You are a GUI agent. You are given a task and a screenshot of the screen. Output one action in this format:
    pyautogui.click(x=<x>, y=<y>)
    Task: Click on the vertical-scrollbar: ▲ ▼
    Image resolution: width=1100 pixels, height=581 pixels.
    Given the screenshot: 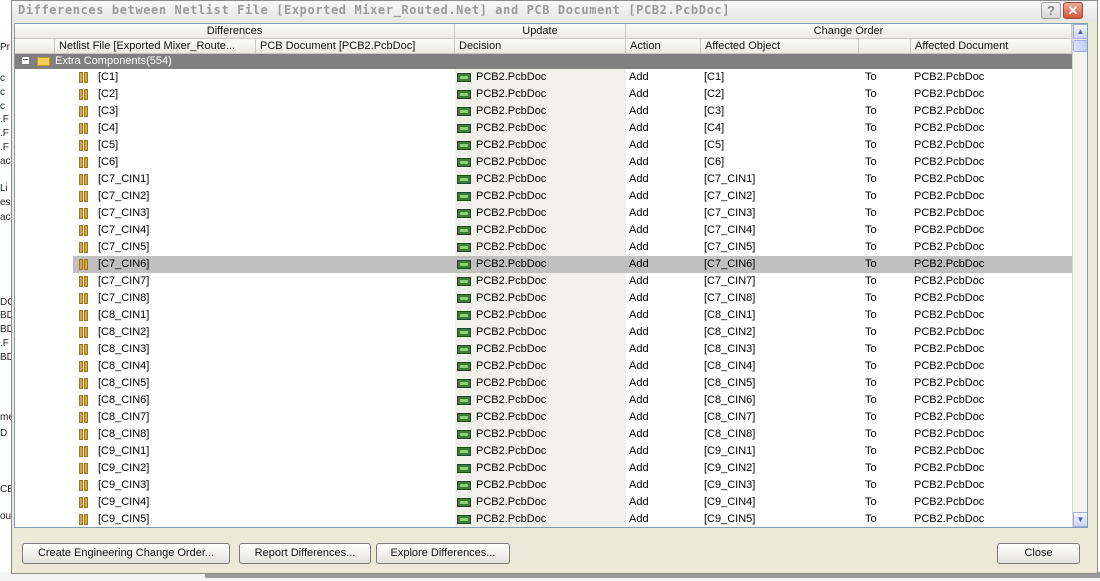 What is the action you would take?
    pyautogui.click(x=1079, y=275)
    